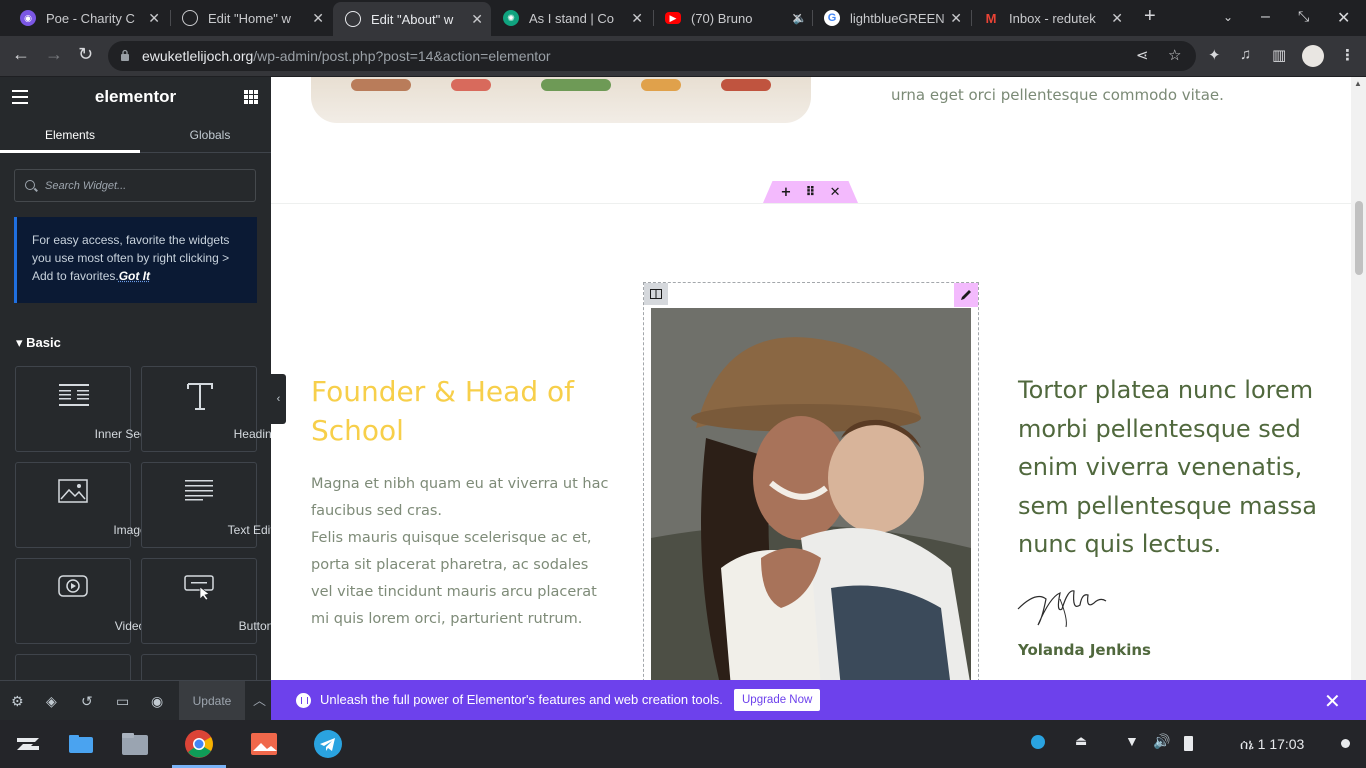 The height and width of the screenshot is (768, 1366). What do you see at coordinates (456, 411) in the screenshot?
I see `founder-heading: Founder & Head of School` at bounding box center [456, 411].